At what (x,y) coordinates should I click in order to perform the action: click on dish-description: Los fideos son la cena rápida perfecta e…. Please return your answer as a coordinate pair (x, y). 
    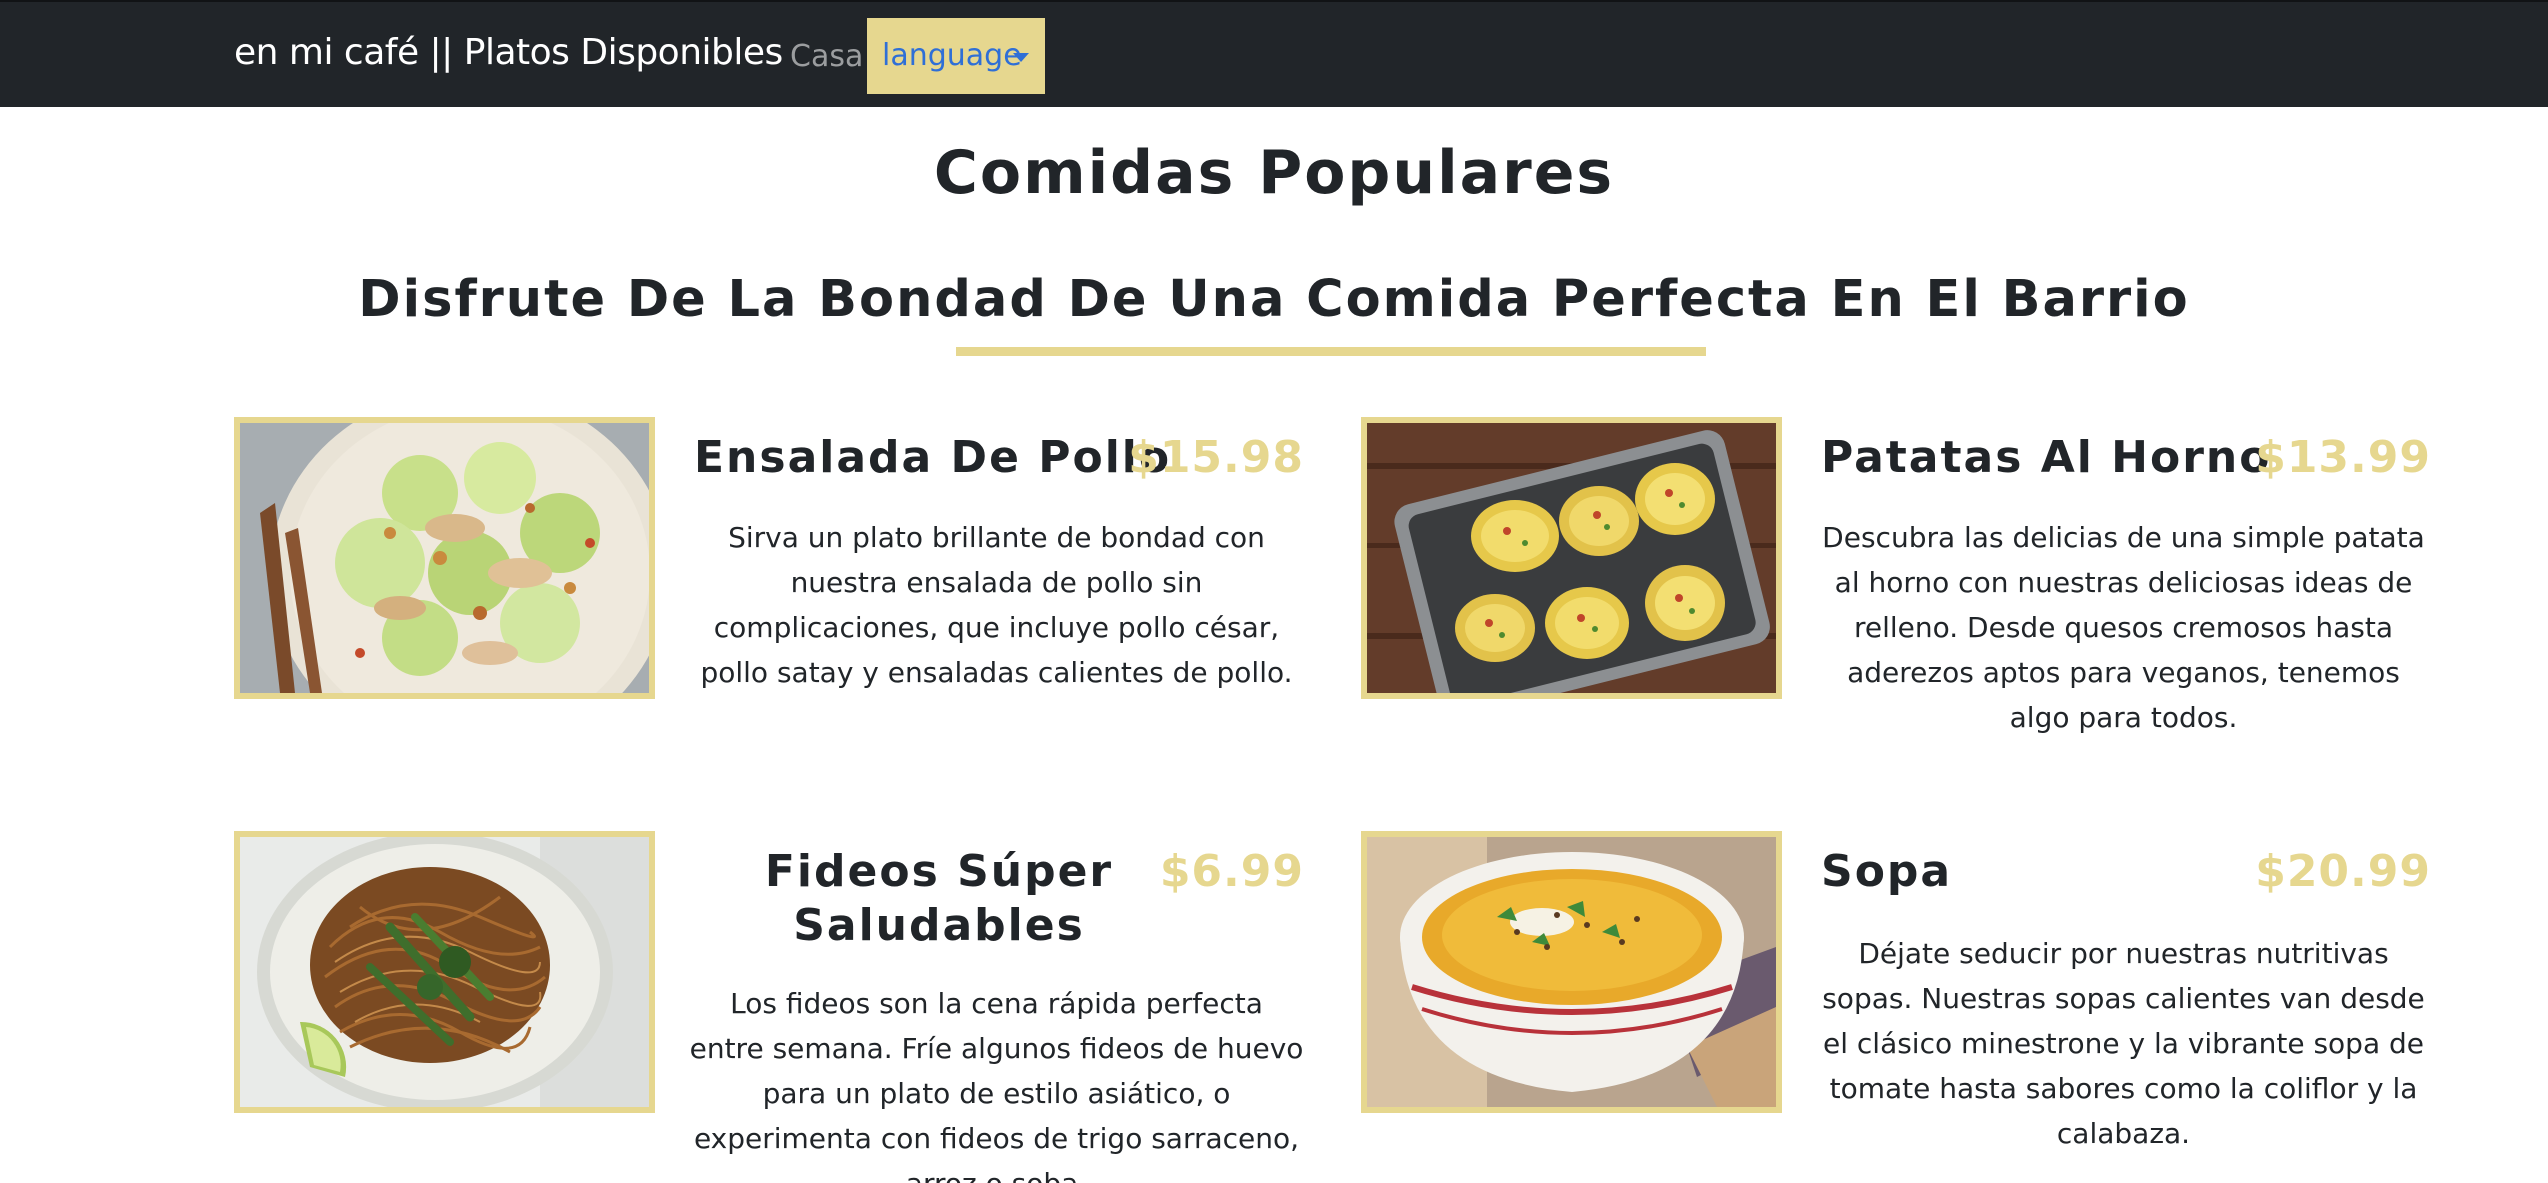
    Looking at the image, I should click on (996, 1085).